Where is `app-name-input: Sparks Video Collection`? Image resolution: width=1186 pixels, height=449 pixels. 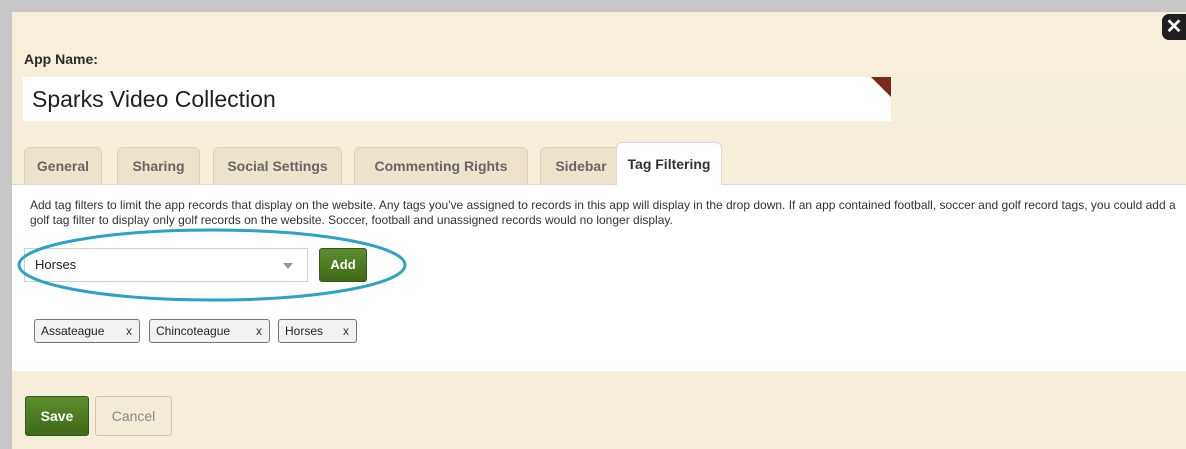
app-name-input: Sparks Video Collection is located at coordinates (457, 99).